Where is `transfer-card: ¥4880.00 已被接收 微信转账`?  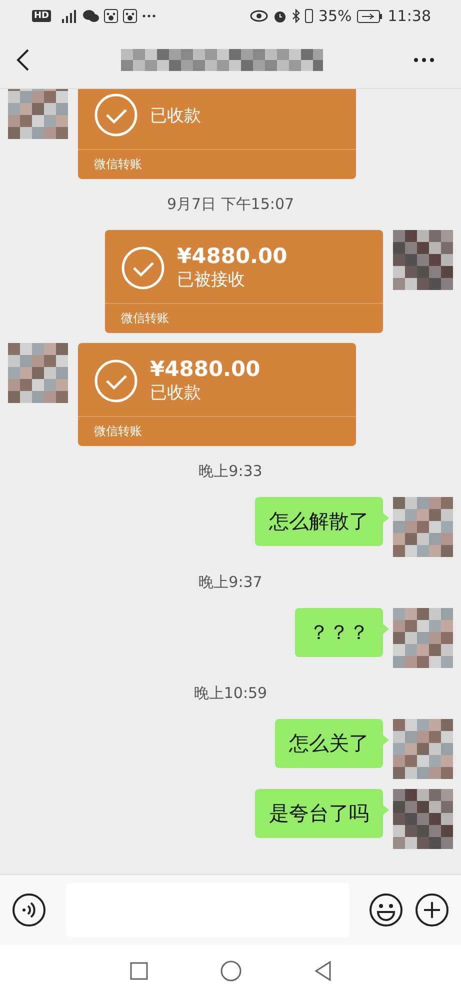
transfer-card: ¥4880.00 已被接收 微信转账 is located at coordinates (244, 281).